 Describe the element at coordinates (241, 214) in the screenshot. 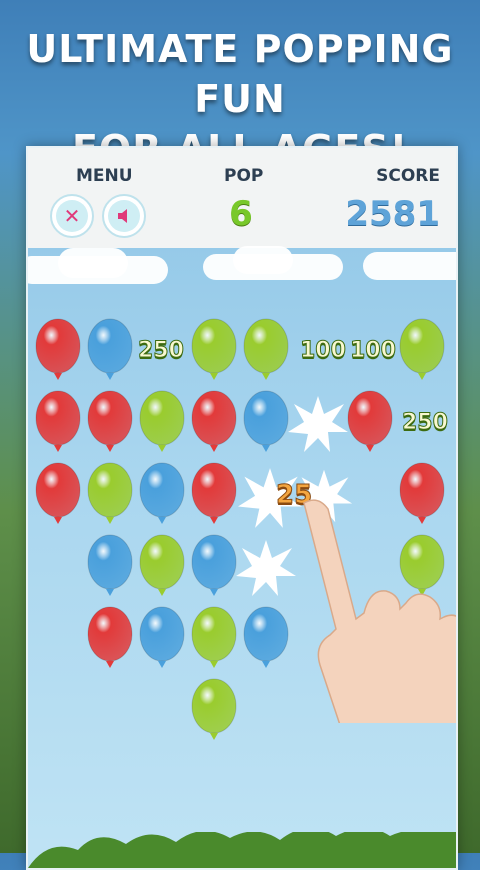

I see `pop-count: 6` at that location.